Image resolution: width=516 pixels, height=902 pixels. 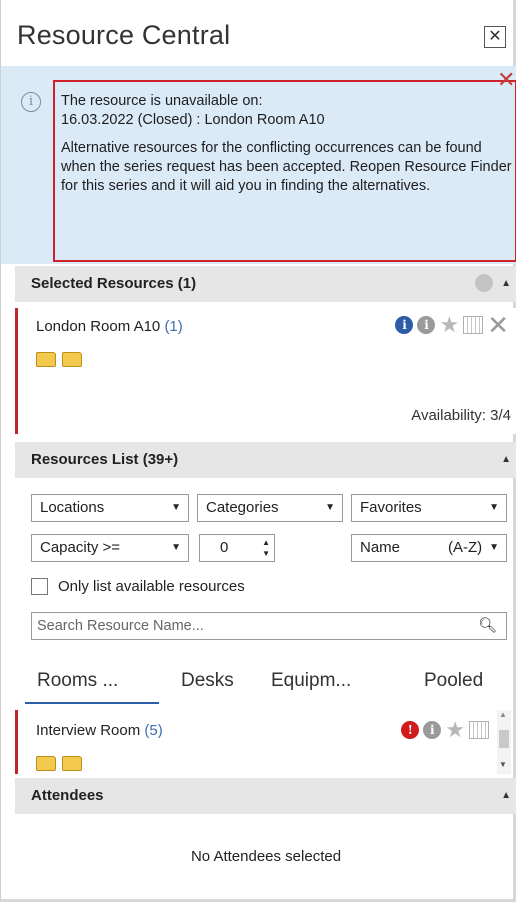 What do you see at coordinates (391, 507) in the screenshot?
I see `favorites-label: Favorites` at bounding box center [391, 507].